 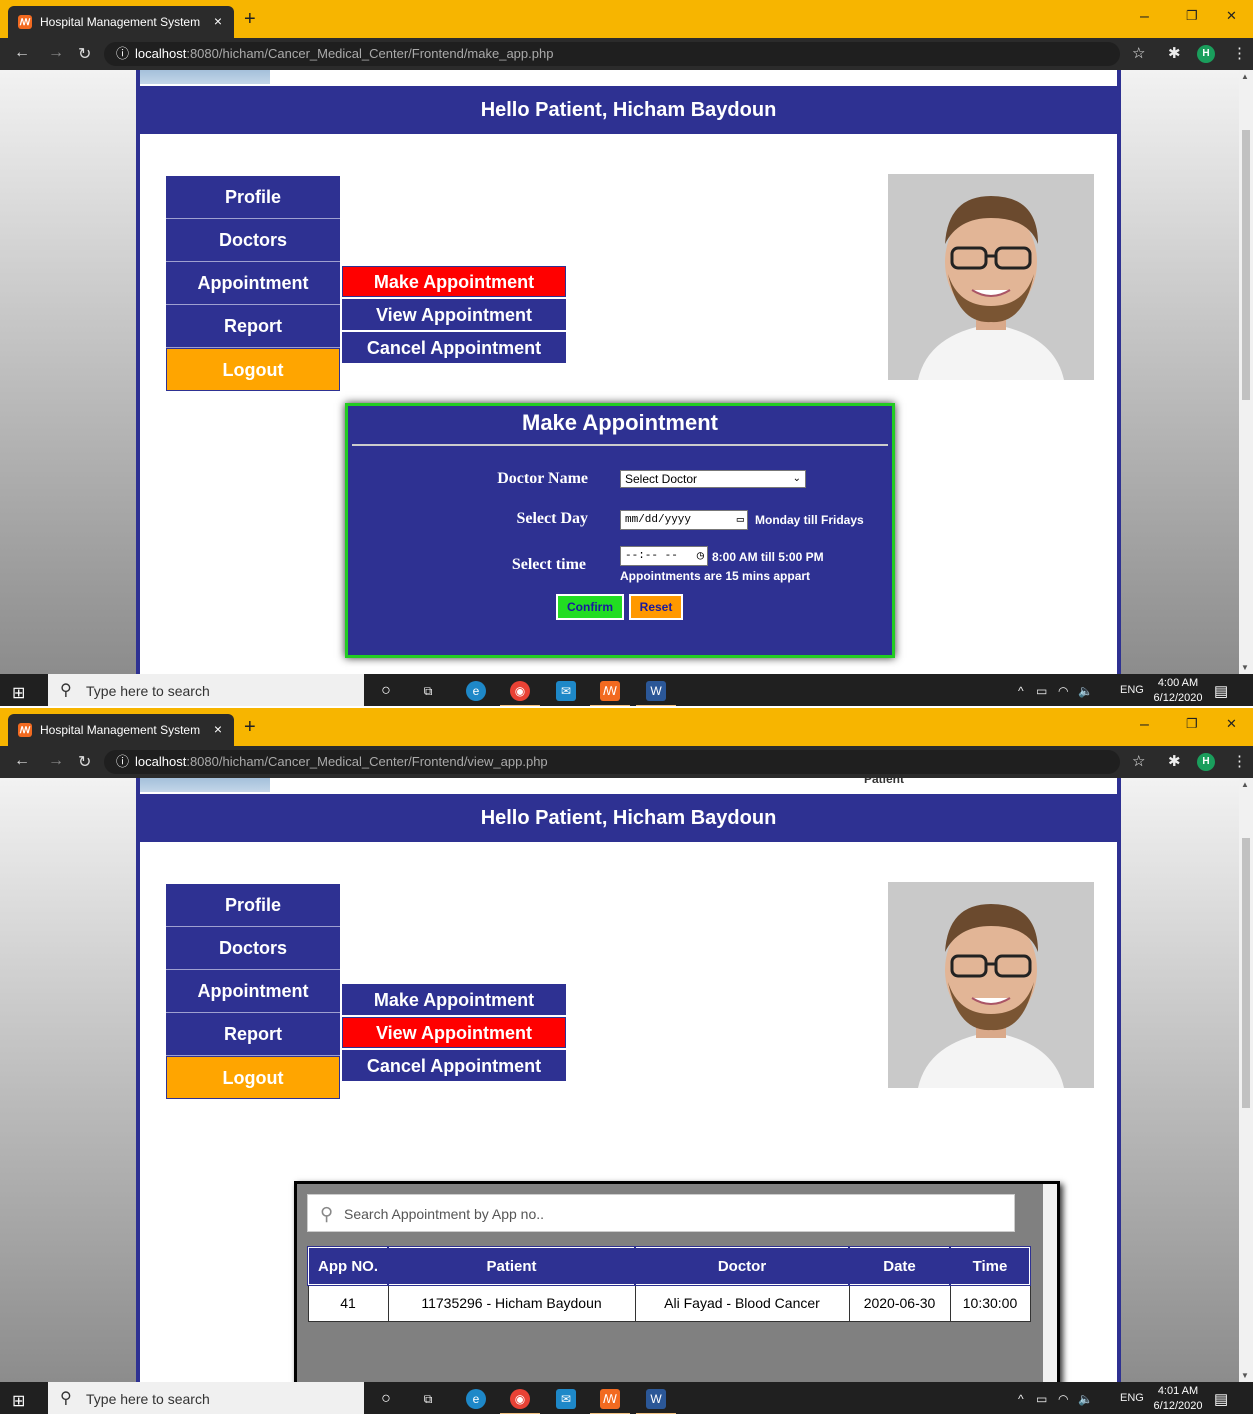 What do you see at coordinates (1178, 1399) in the screenshot?
I see `taskbar-clock: 4:01 AM 6/12/2020` at bounding box center [1178, 1399].